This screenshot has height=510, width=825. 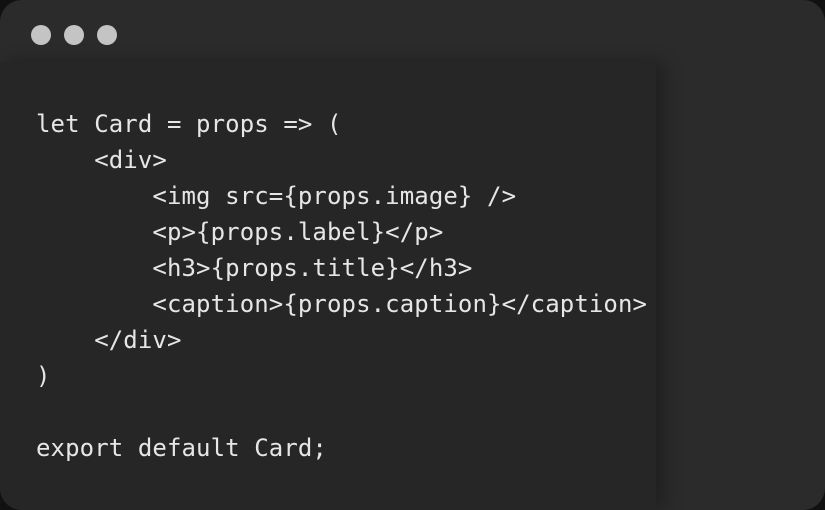 I want to click on code-line: </div>, so click(x=109, y=340).